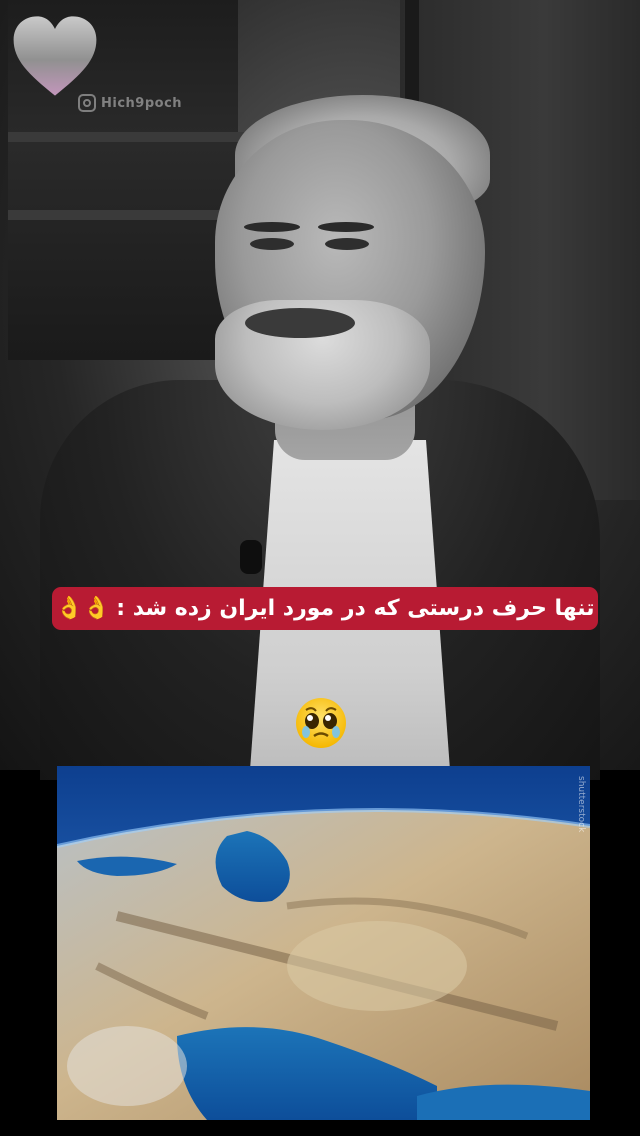 This screenshot has height=1136, width=640. I want to click on lapel-microphone, so click(251, 557).